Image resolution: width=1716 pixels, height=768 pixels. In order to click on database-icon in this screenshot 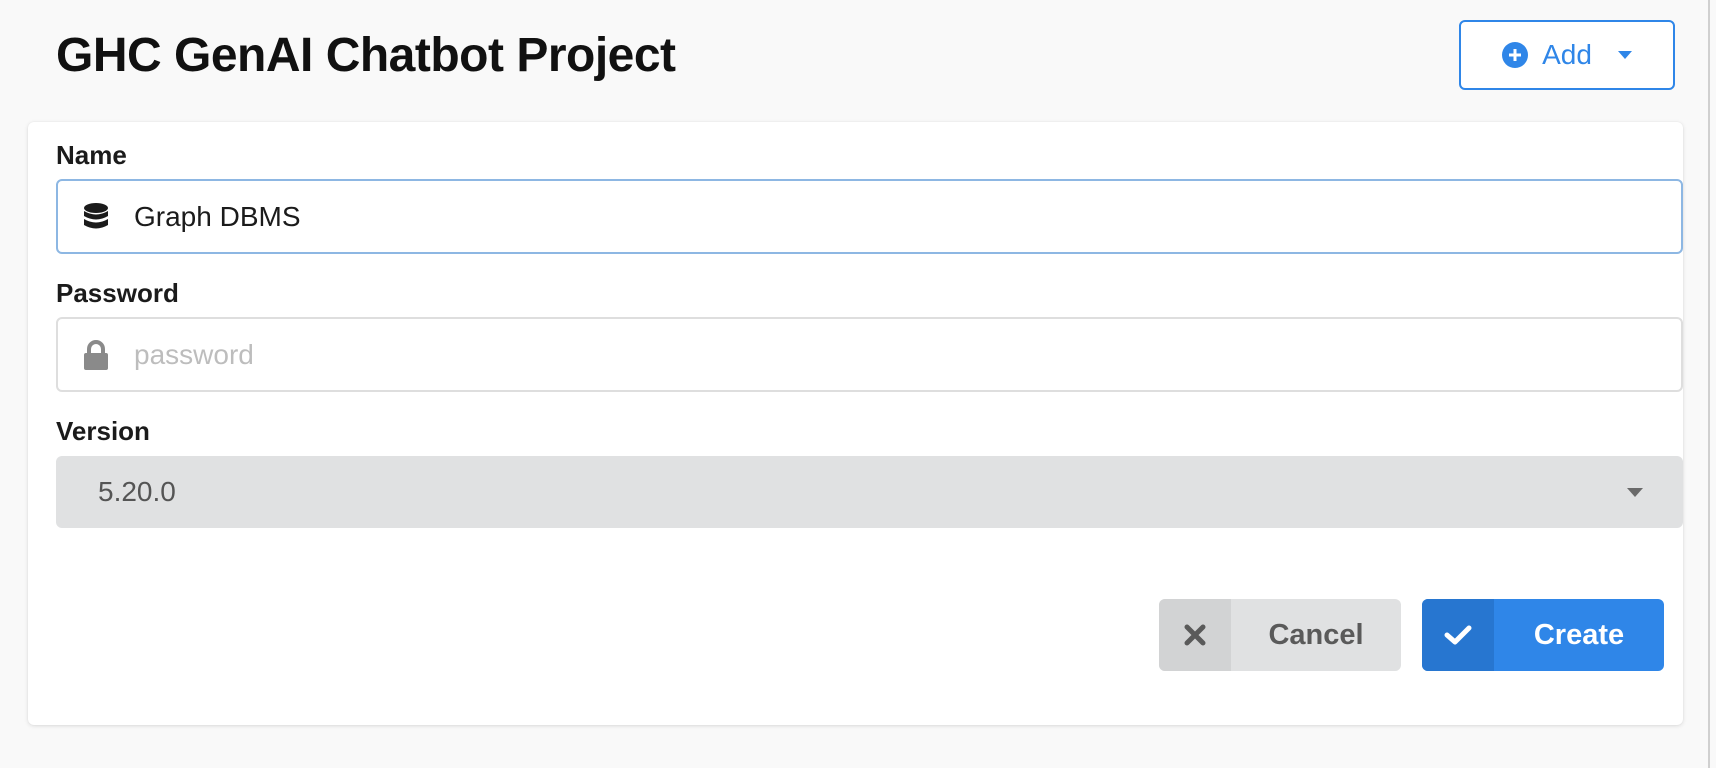, I will do `click(96, 216)`.